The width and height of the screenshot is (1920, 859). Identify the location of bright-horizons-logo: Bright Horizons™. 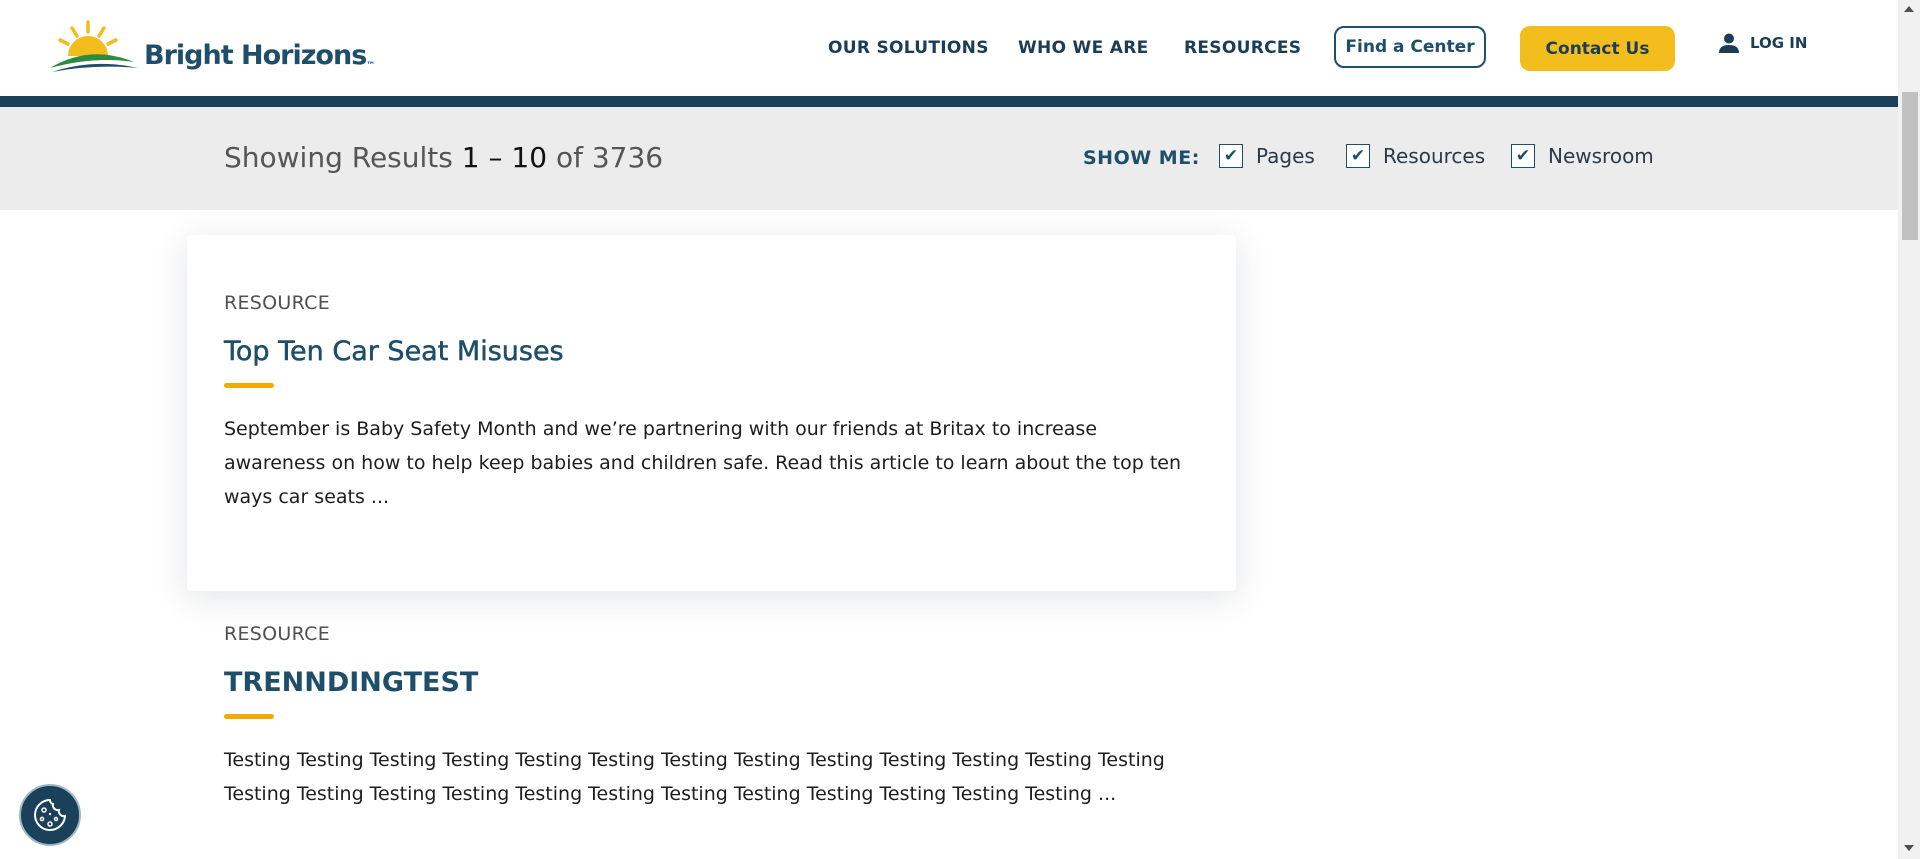
(211, 48).